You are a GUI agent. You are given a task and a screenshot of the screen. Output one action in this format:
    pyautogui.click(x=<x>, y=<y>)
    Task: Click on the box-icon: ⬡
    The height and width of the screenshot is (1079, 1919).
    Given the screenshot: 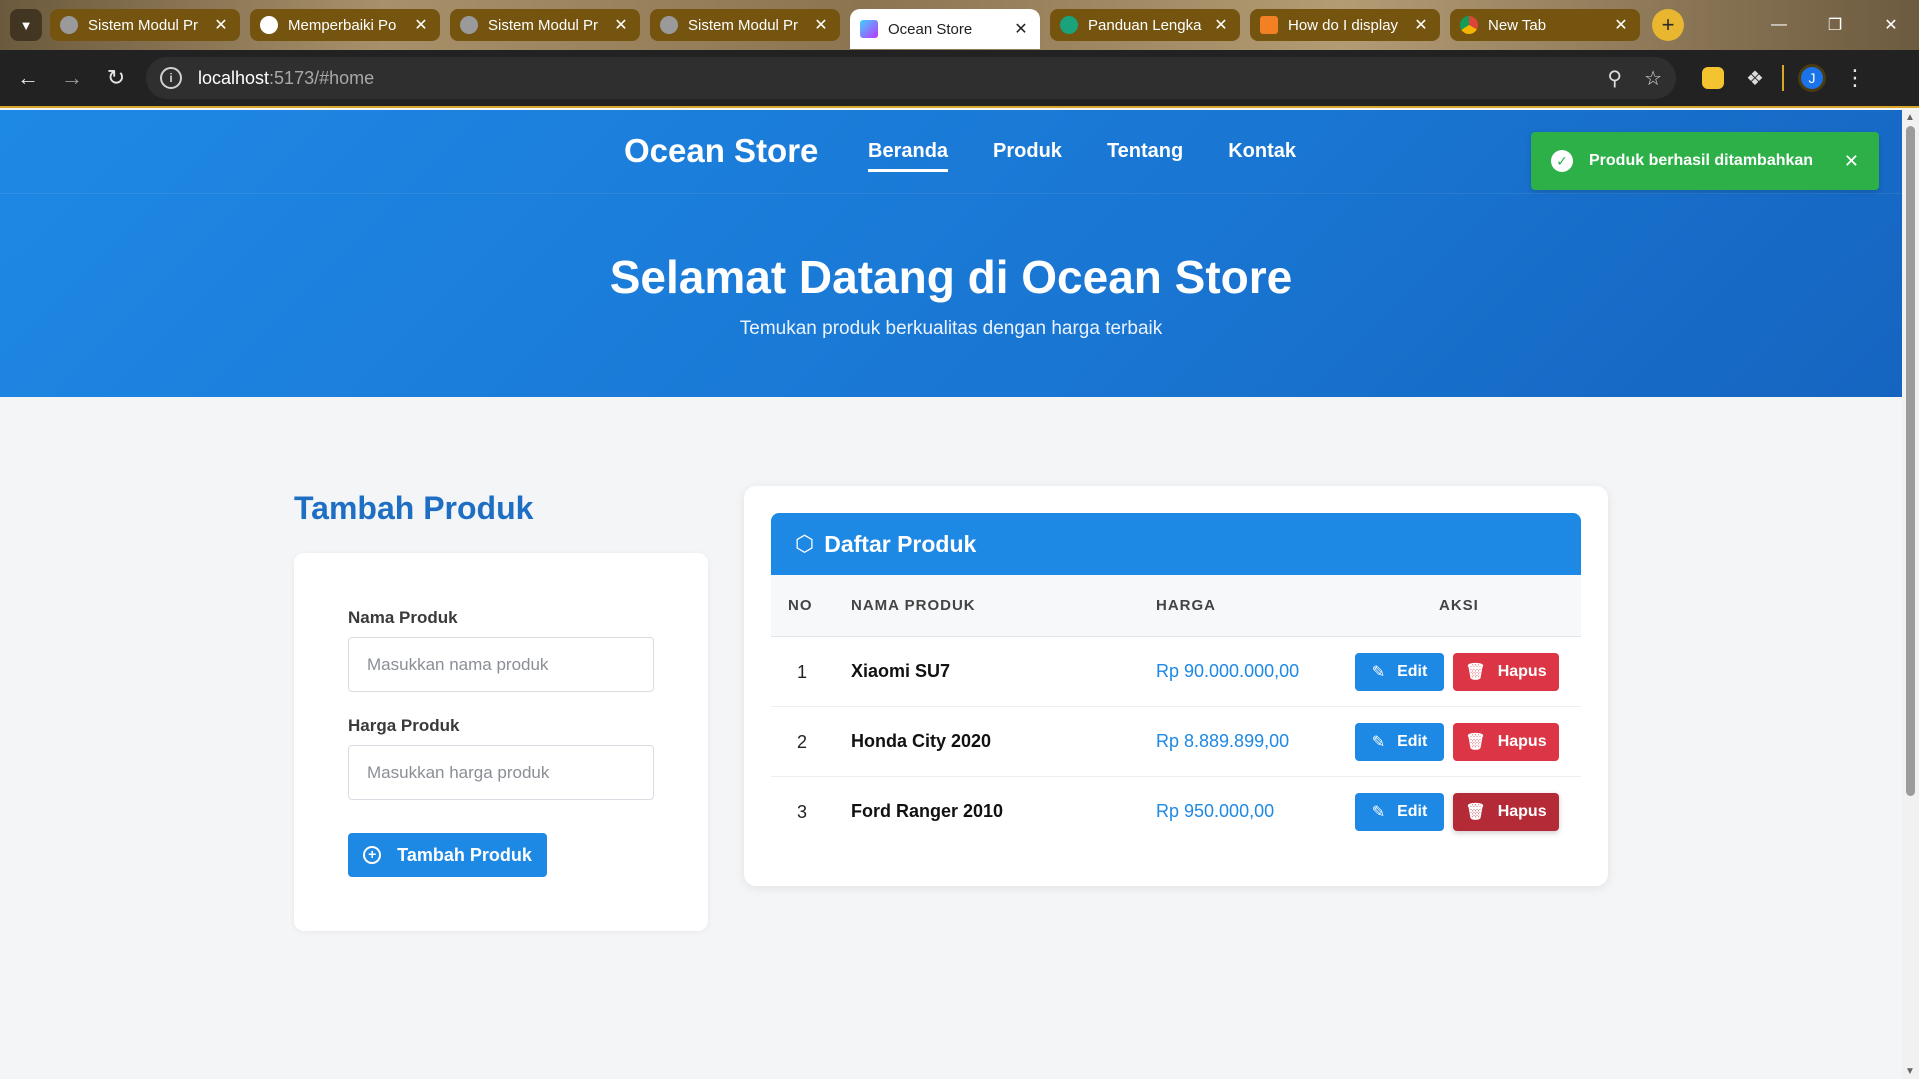 What is the action you would take?
    pyautogui.click(x=805, y=543)
    